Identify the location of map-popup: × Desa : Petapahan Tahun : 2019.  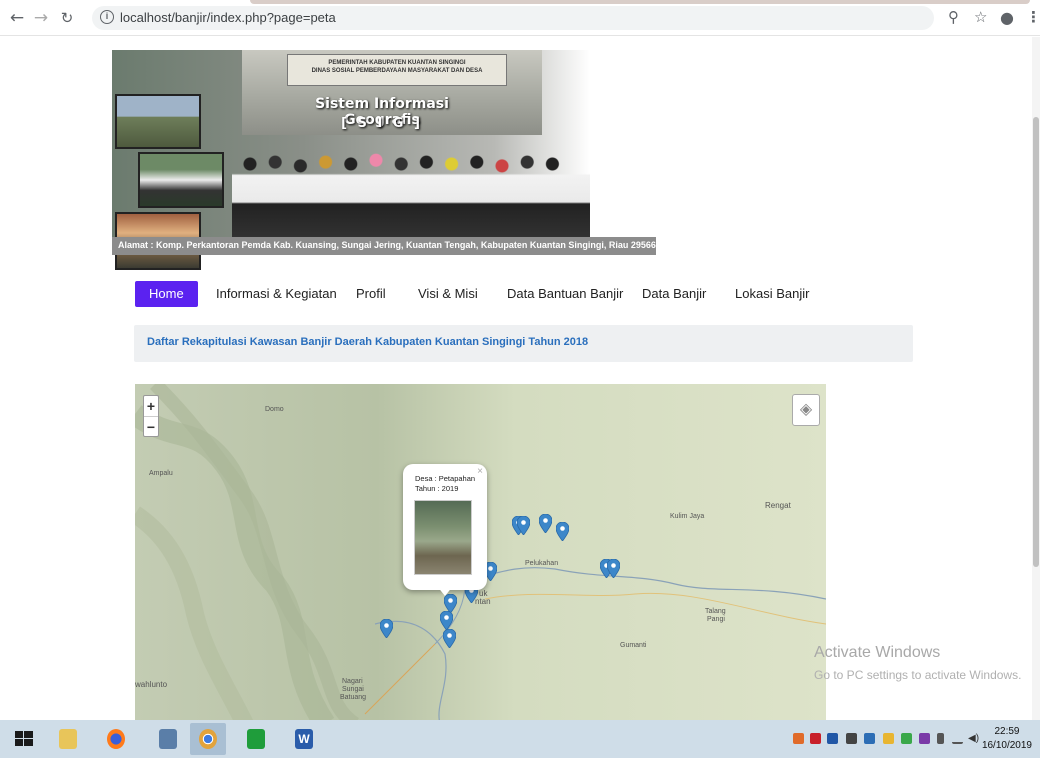
(445, 530).